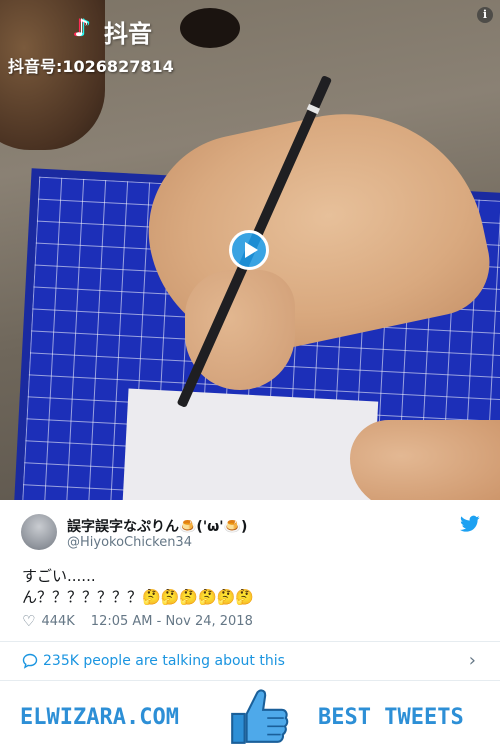 Image resolution: width=500 pixels, height=752 pixels. I want to click on twitter-bird-icon, so click(470, 524).